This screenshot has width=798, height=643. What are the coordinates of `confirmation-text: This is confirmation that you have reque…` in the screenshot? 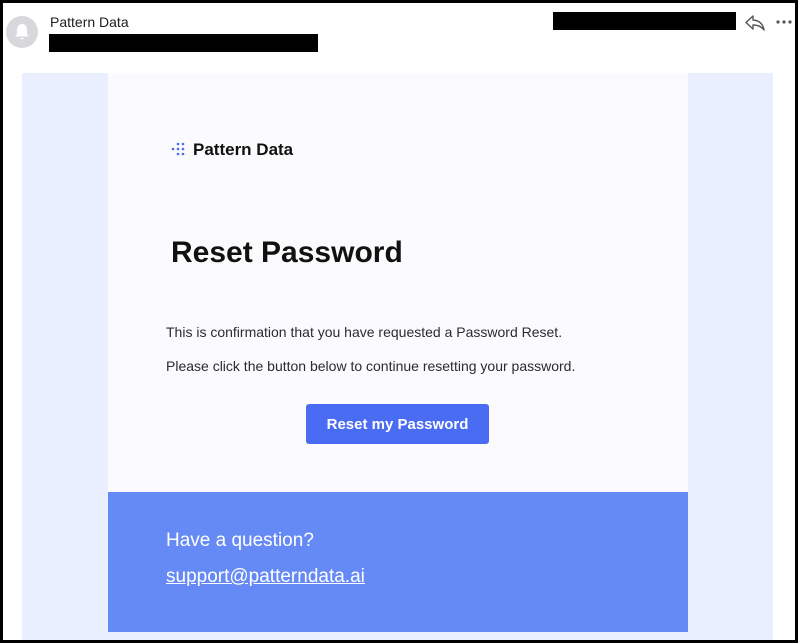 It's located at (364, 332).